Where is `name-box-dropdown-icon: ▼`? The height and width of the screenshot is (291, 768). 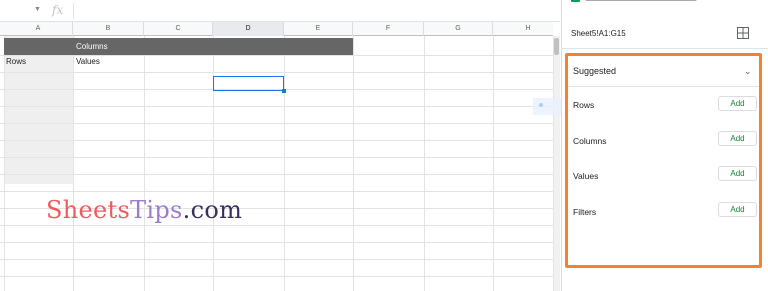
name-box-dropdown-icon: ▼ is located at coordinates (37, 9).